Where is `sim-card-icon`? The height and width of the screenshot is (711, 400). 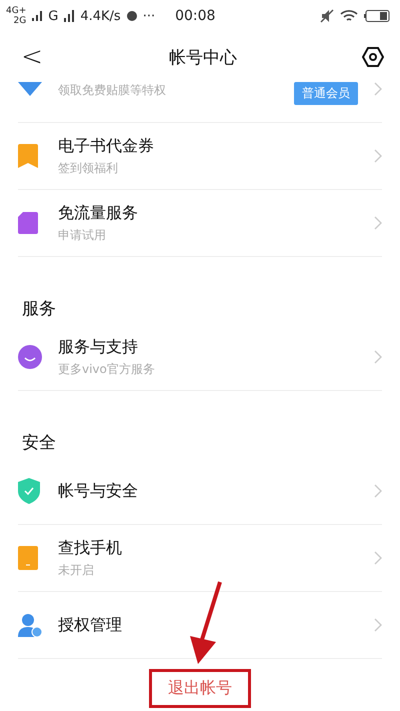
sim-card-icon is located at coordinates (28, 223).